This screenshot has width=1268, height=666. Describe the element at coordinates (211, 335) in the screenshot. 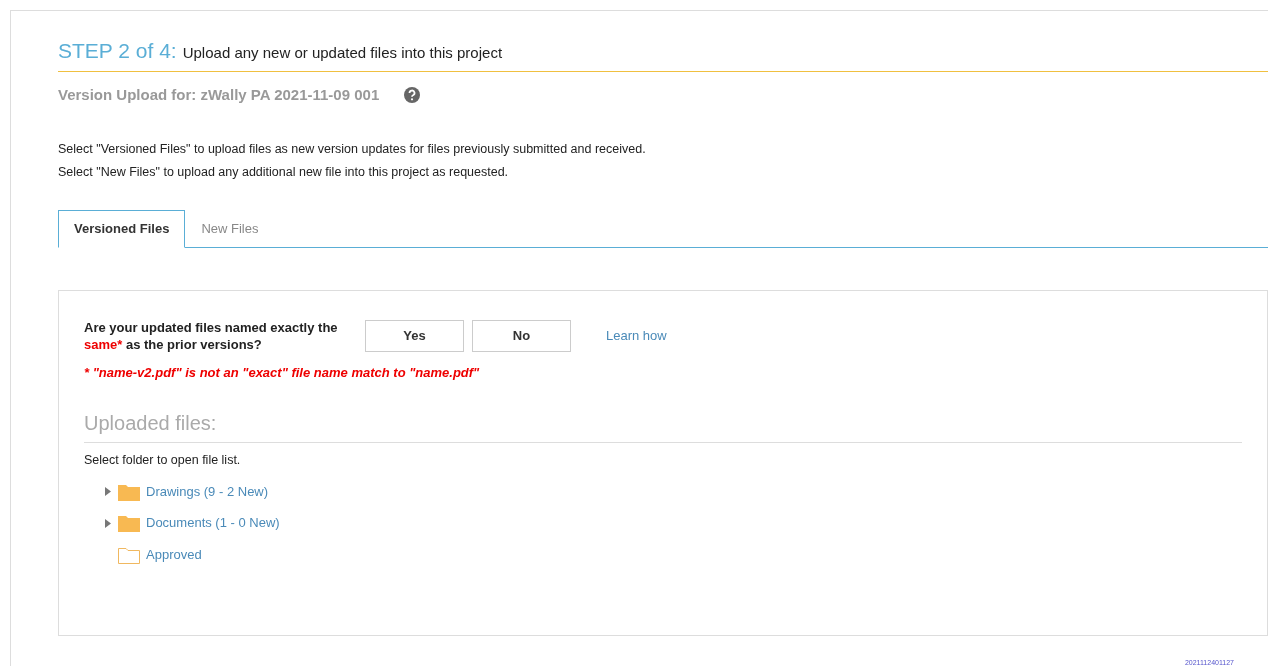

I see `question-text: Are your updated files named exactly the same* as the prior versions?` at that location.